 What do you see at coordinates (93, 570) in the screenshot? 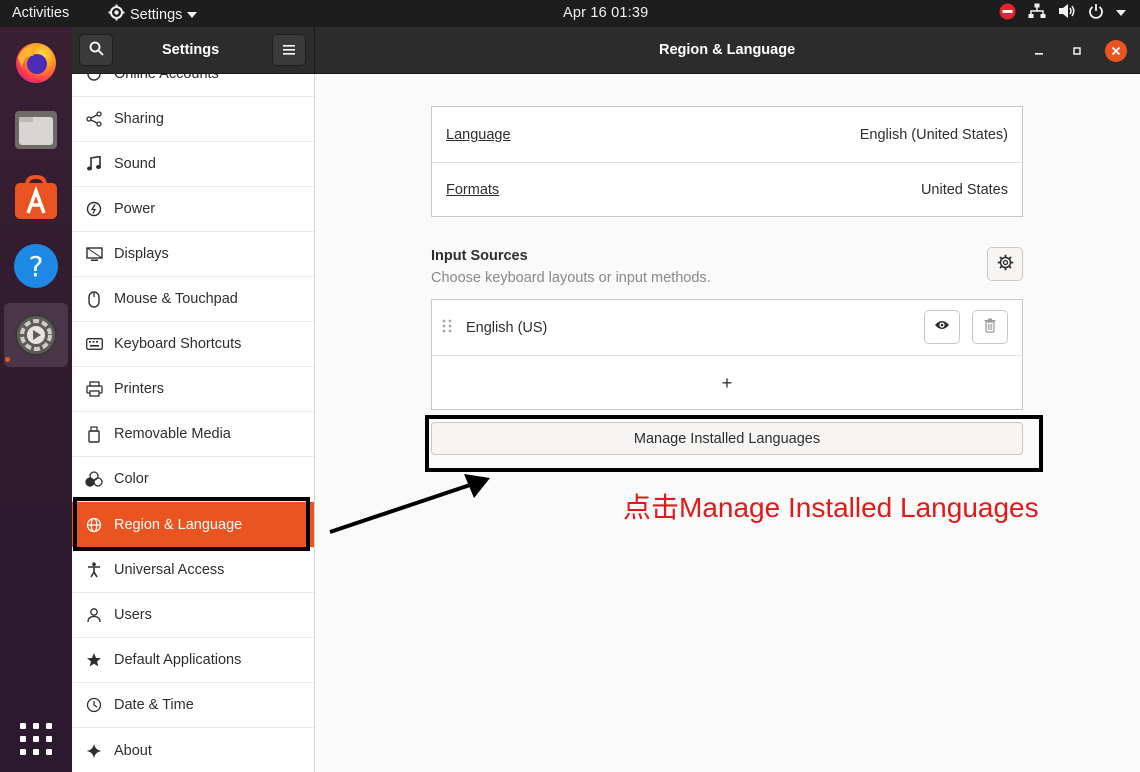
I see `accessibility-icon` at bounding box center [93, 570].